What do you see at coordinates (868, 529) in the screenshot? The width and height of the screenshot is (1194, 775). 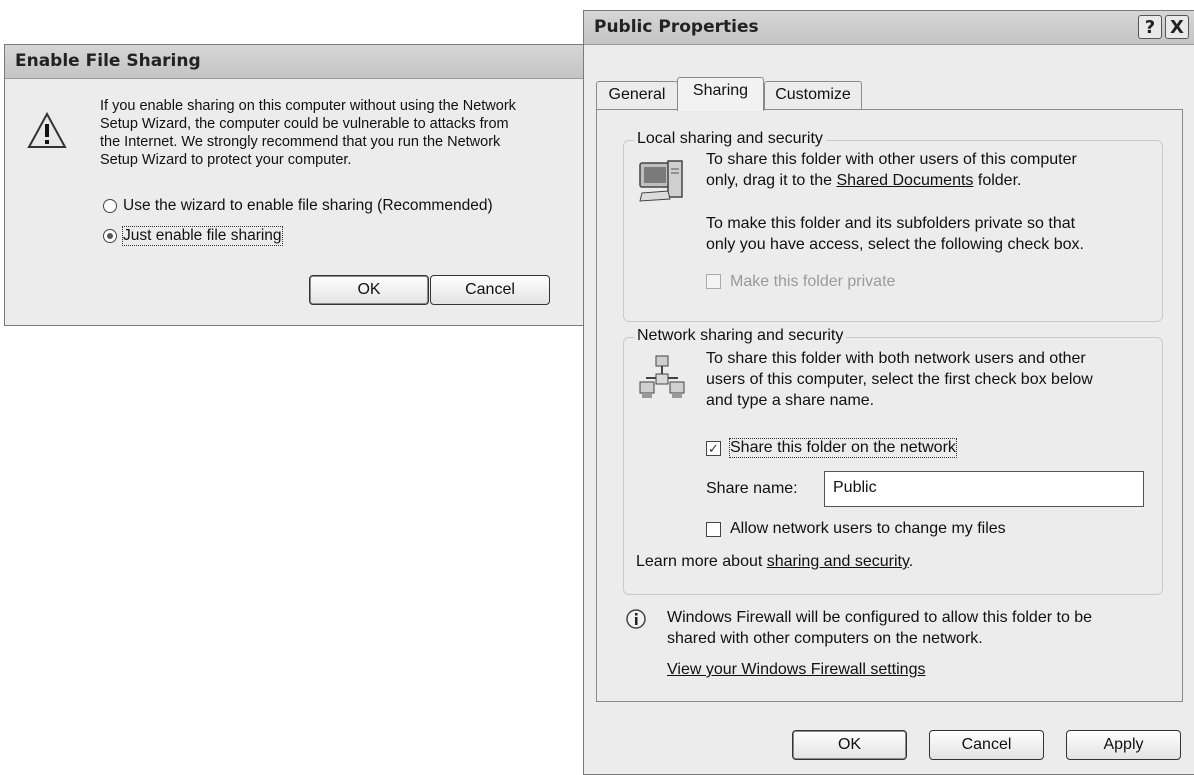 I see `allow-change-label: Allow network users to change my files` at bounding box center [868, 529].